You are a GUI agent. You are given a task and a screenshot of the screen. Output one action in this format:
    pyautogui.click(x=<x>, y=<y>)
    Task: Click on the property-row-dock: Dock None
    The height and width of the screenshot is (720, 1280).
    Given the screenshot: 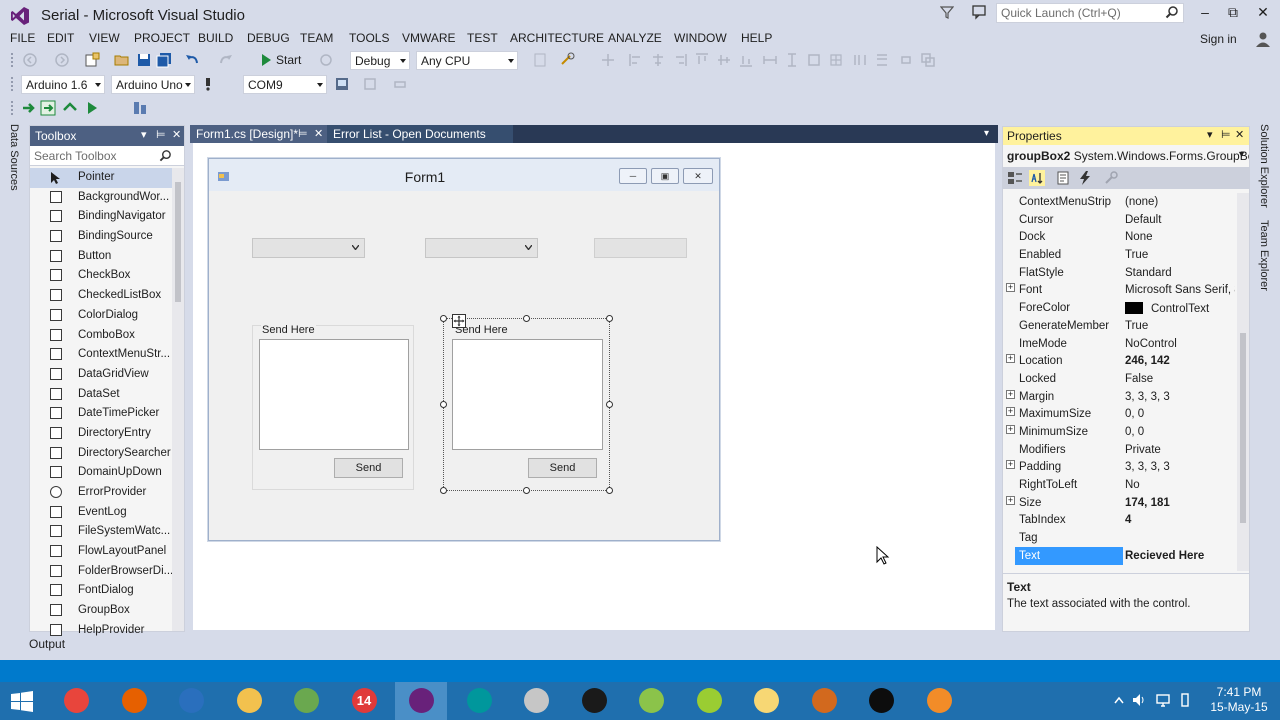 What is the action you would take?
    pyautogui.click(x=1120, y=237)
    